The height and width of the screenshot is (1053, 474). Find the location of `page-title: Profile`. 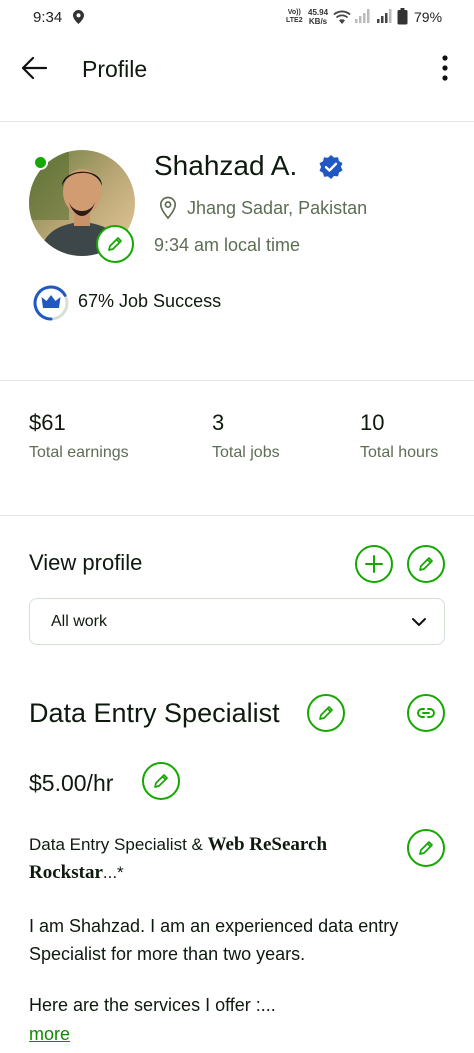

page-title: Profile is located at coordinates (115, 69).